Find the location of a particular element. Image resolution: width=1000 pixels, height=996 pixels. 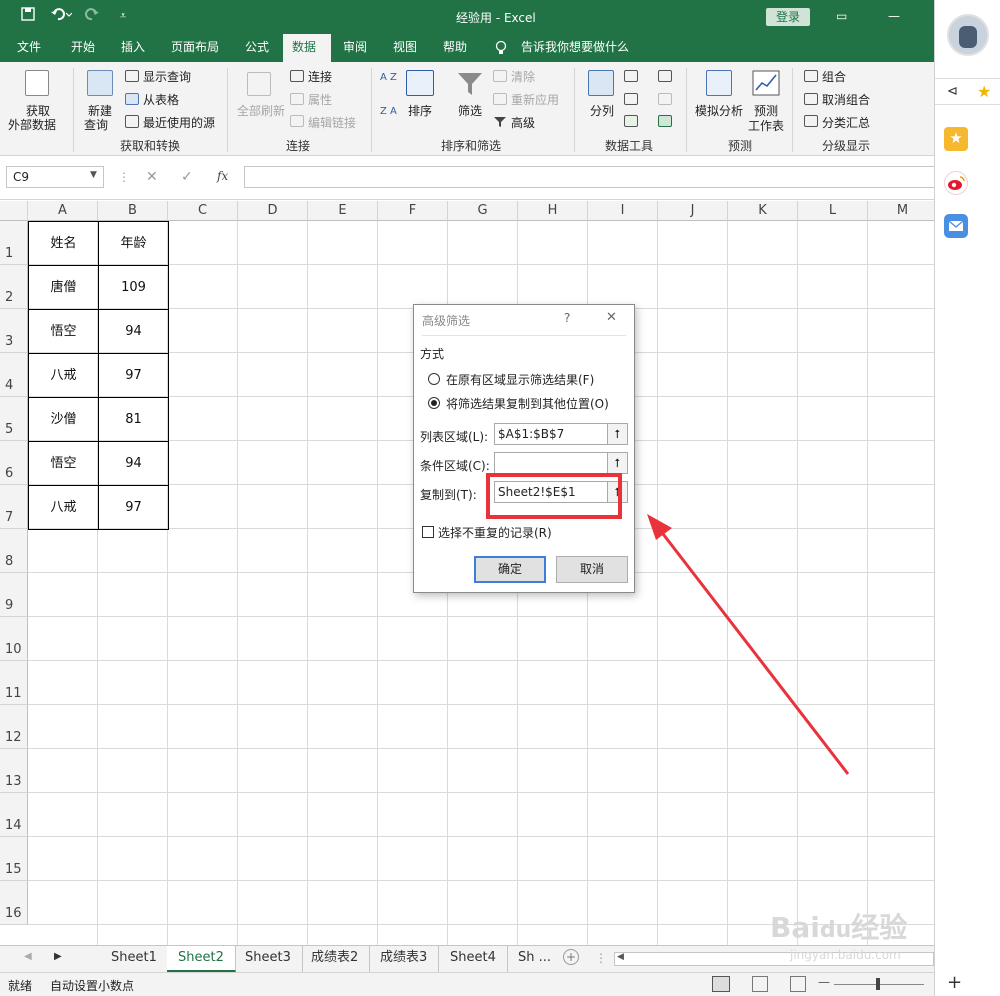

row-header: 16 is located at coordinates (14, 903).